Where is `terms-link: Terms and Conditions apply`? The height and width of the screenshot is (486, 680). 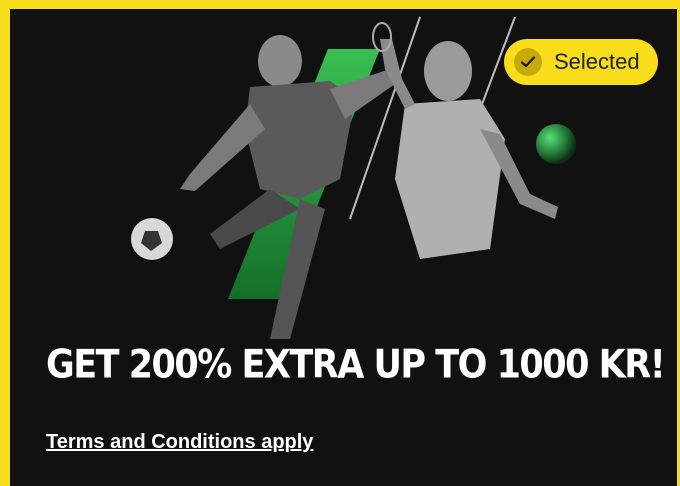
terms-link: Terms and Conditions apply is located at coordinates (179, 442).